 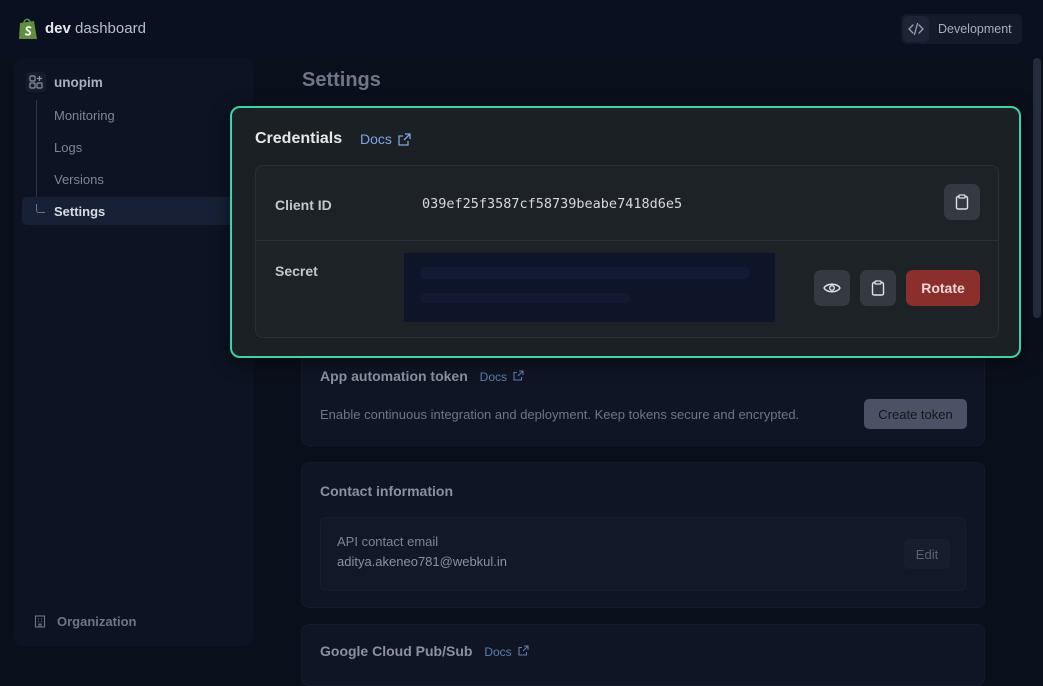 I want to click on sidebar-item-settings: Settings, so click(x=79, y=211).